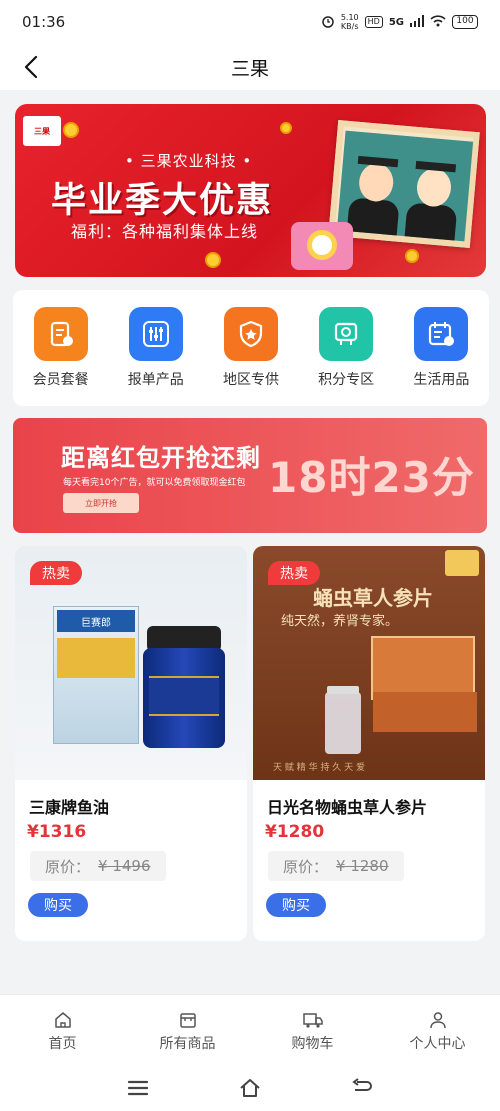  I want to click on battery-indicator: 100, so click(465, 22).